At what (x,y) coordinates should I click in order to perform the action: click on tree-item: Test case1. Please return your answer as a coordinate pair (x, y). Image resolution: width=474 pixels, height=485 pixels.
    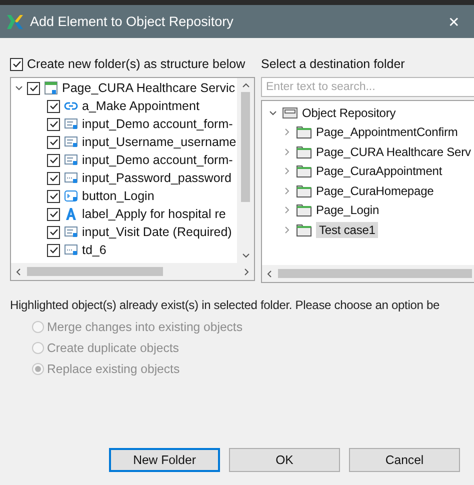
    Looking at the image, I should click on (347, 230).